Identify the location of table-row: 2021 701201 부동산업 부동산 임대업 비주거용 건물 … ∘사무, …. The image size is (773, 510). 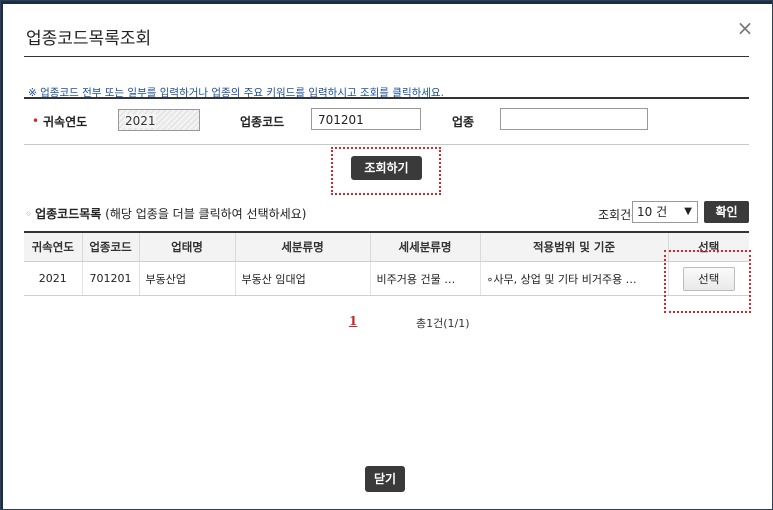
(386, 278).